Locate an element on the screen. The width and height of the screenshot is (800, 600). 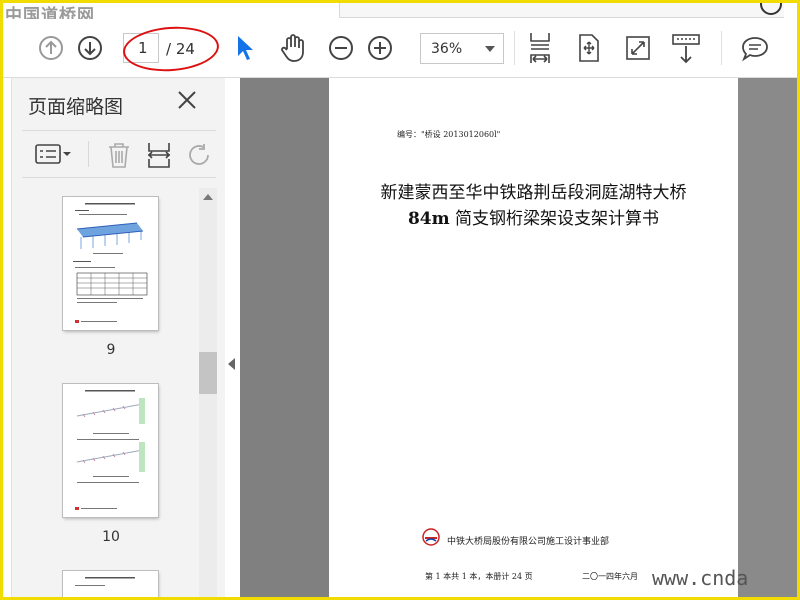
full-screen-icon is located at coordinates (638, 48).